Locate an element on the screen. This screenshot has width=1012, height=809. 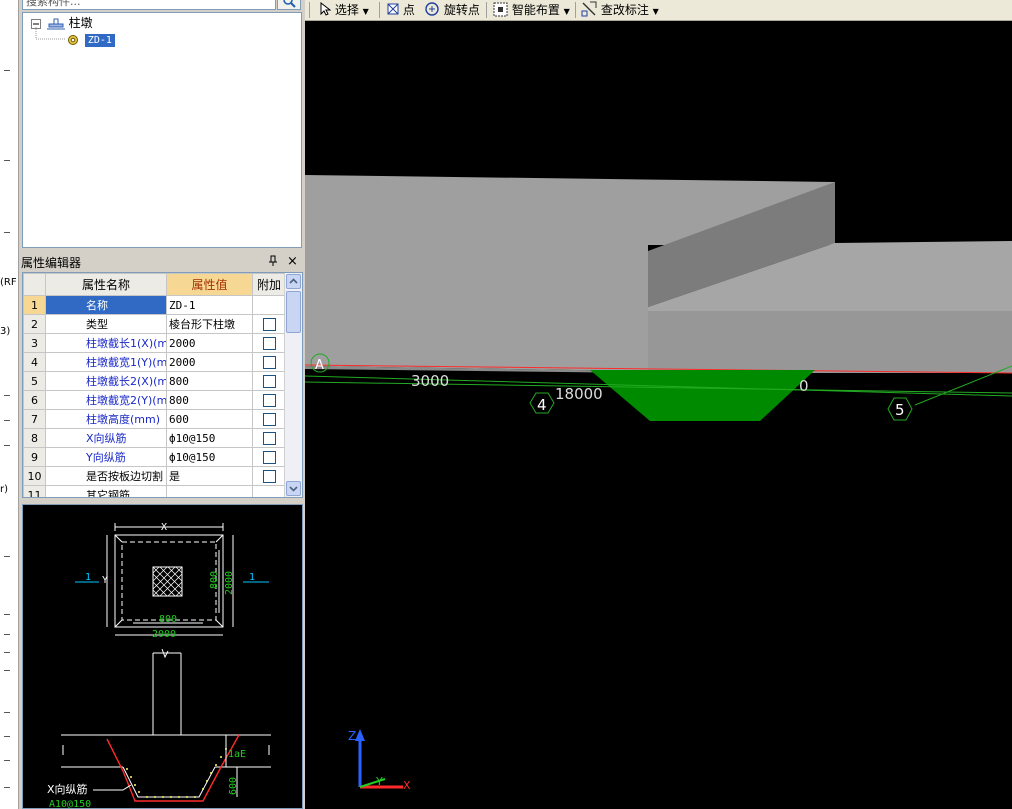
tree-root-label: 柱墩 is located at coordinates (80, 23).